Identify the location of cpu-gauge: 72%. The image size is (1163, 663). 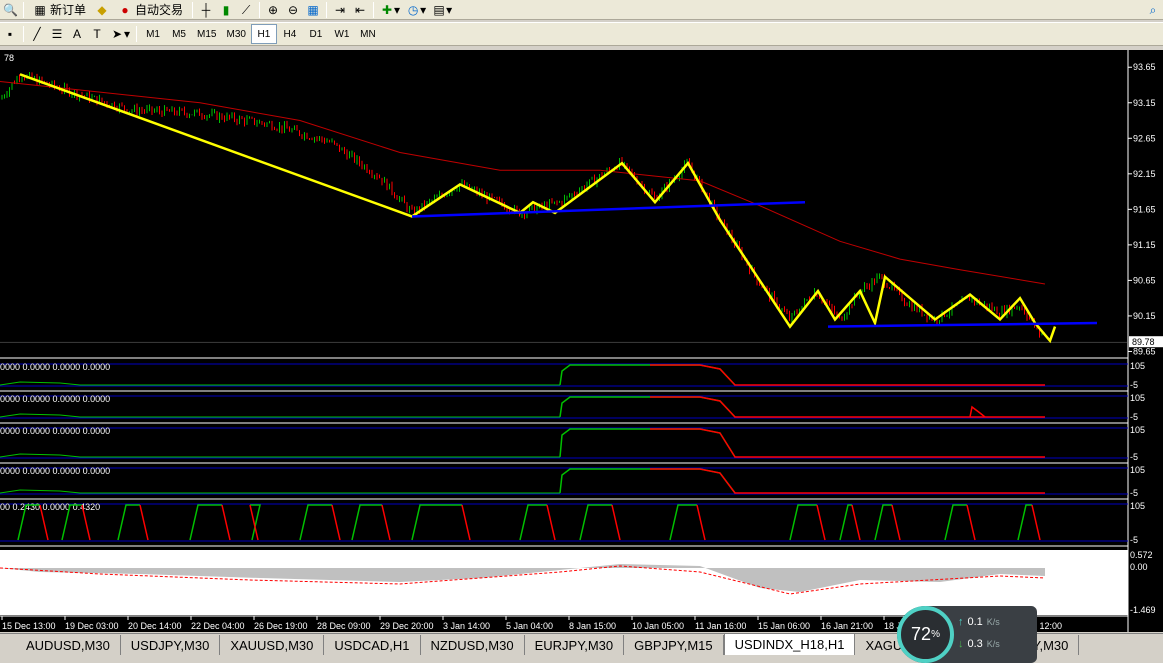
(925, 634).